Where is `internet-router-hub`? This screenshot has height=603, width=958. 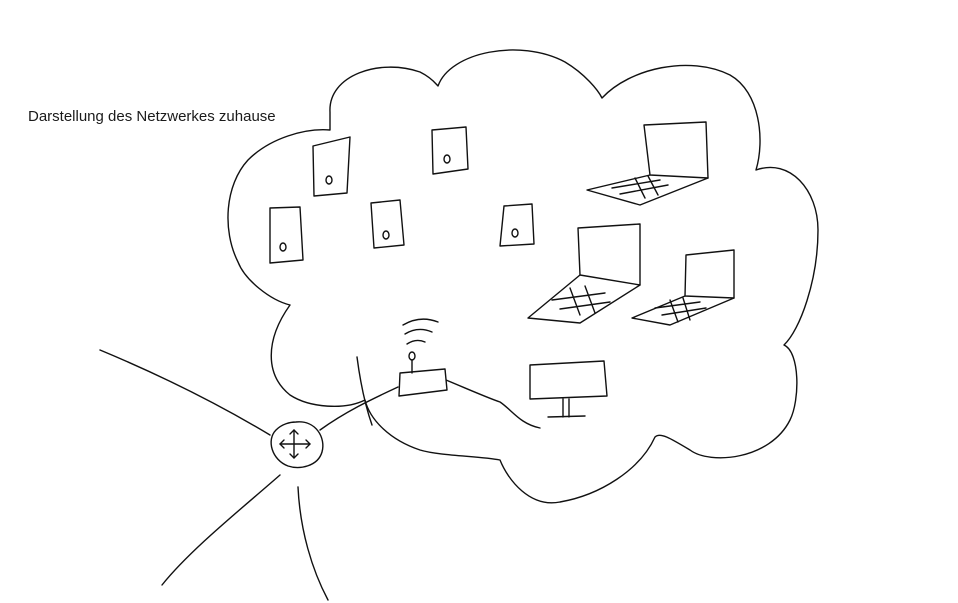 internet-router-hub is located at coordinates (297, 445).